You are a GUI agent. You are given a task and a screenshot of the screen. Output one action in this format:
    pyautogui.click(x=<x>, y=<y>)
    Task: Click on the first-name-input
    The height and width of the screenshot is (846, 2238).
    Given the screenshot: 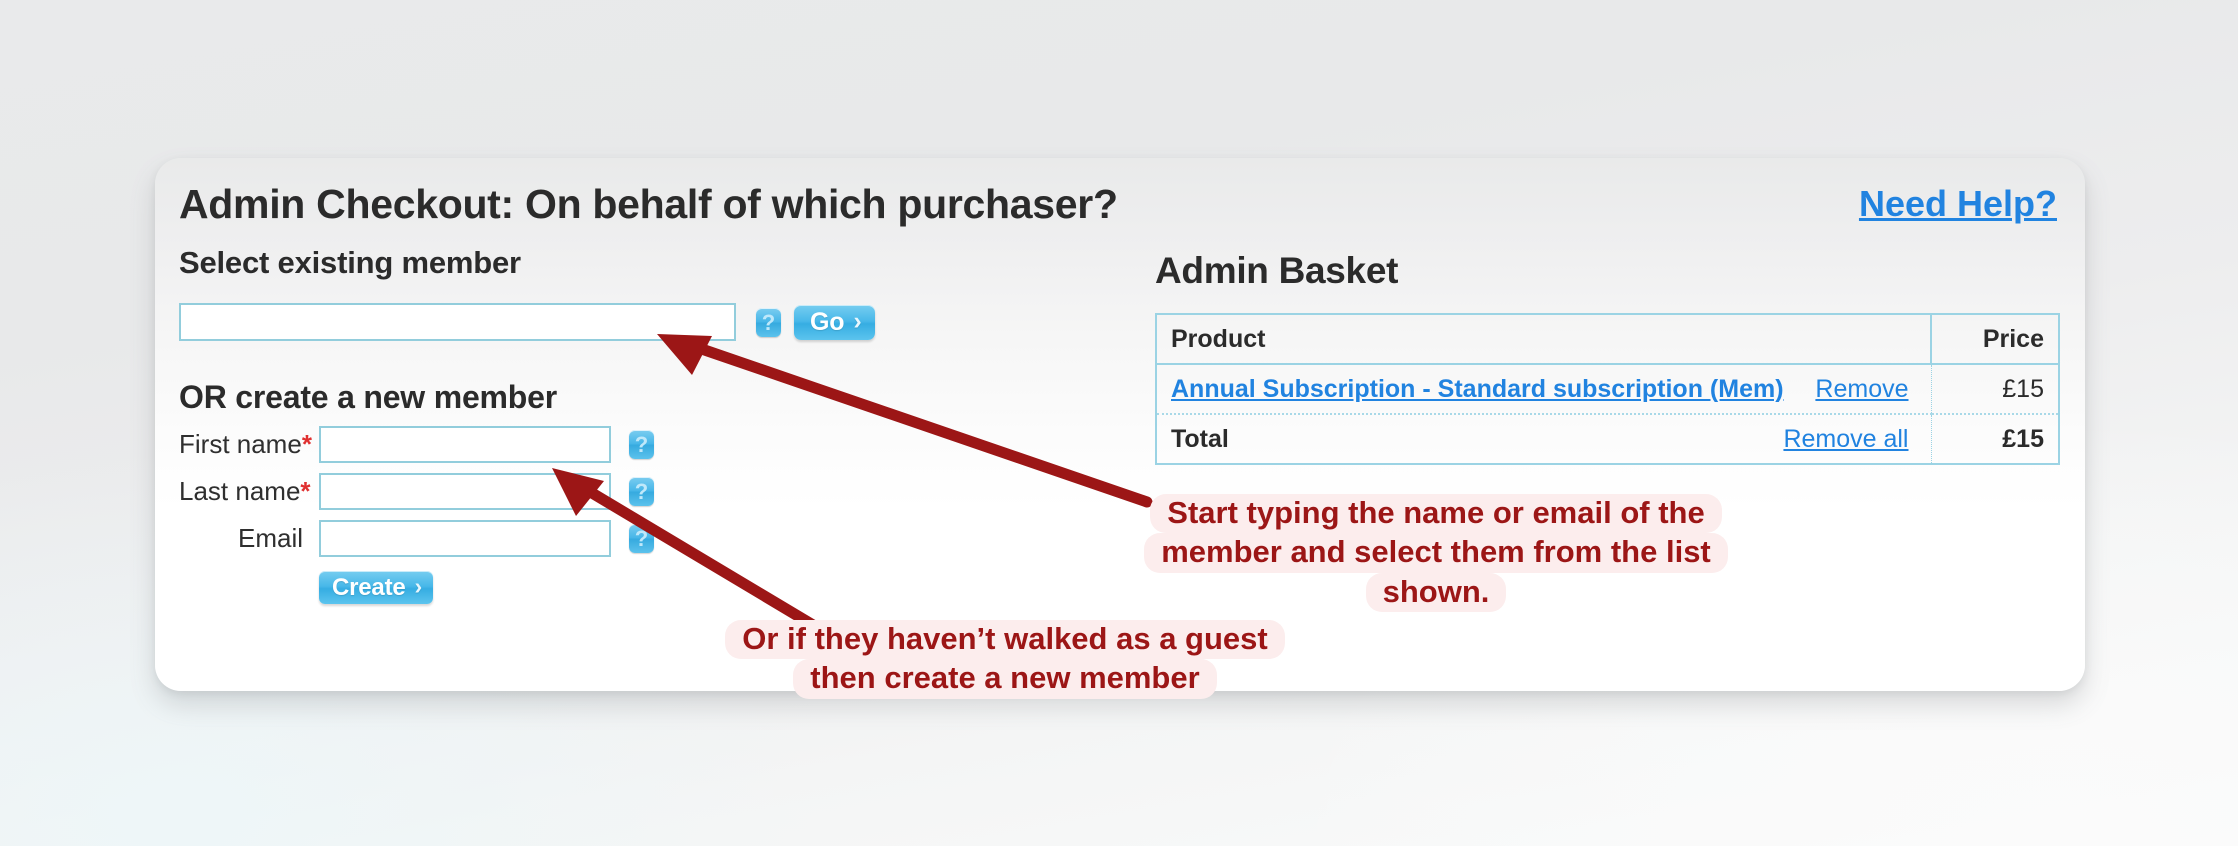 What is the action you would take?
    pyautogui.click(x=465, y=444)
    